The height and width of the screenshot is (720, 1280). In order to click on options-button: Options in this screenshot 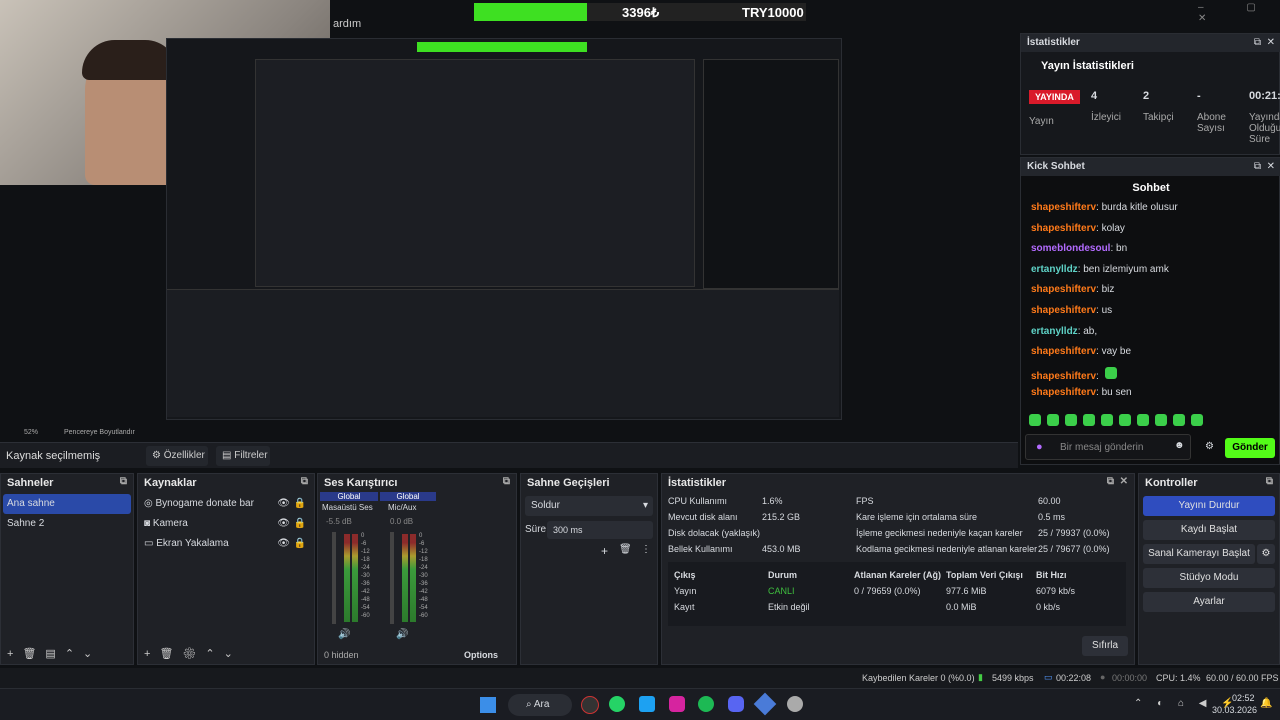, I will do `click(481, 655)`.